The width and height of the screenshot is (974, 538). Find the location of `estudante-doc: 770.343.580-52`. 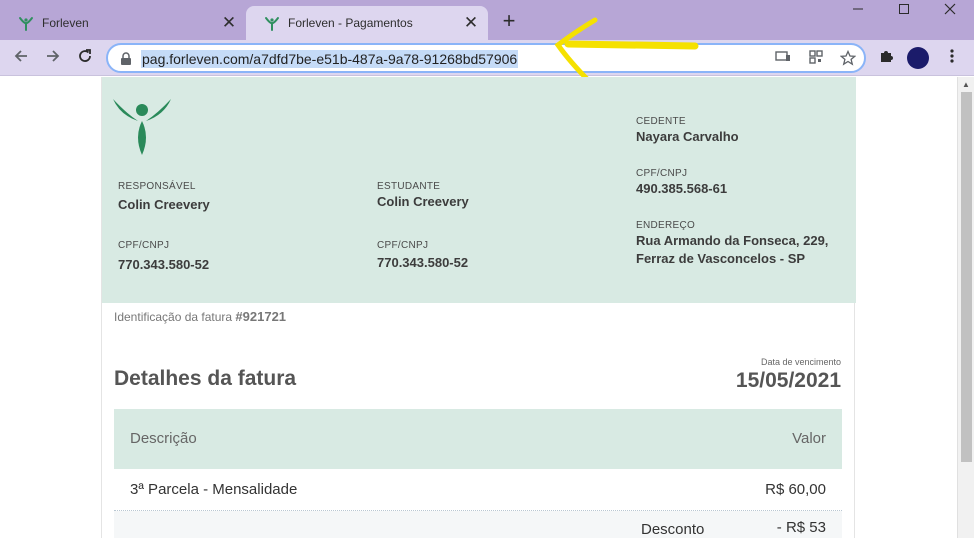

estudante-doc: 770.343.580-52 is located at coordinates (423, 262).